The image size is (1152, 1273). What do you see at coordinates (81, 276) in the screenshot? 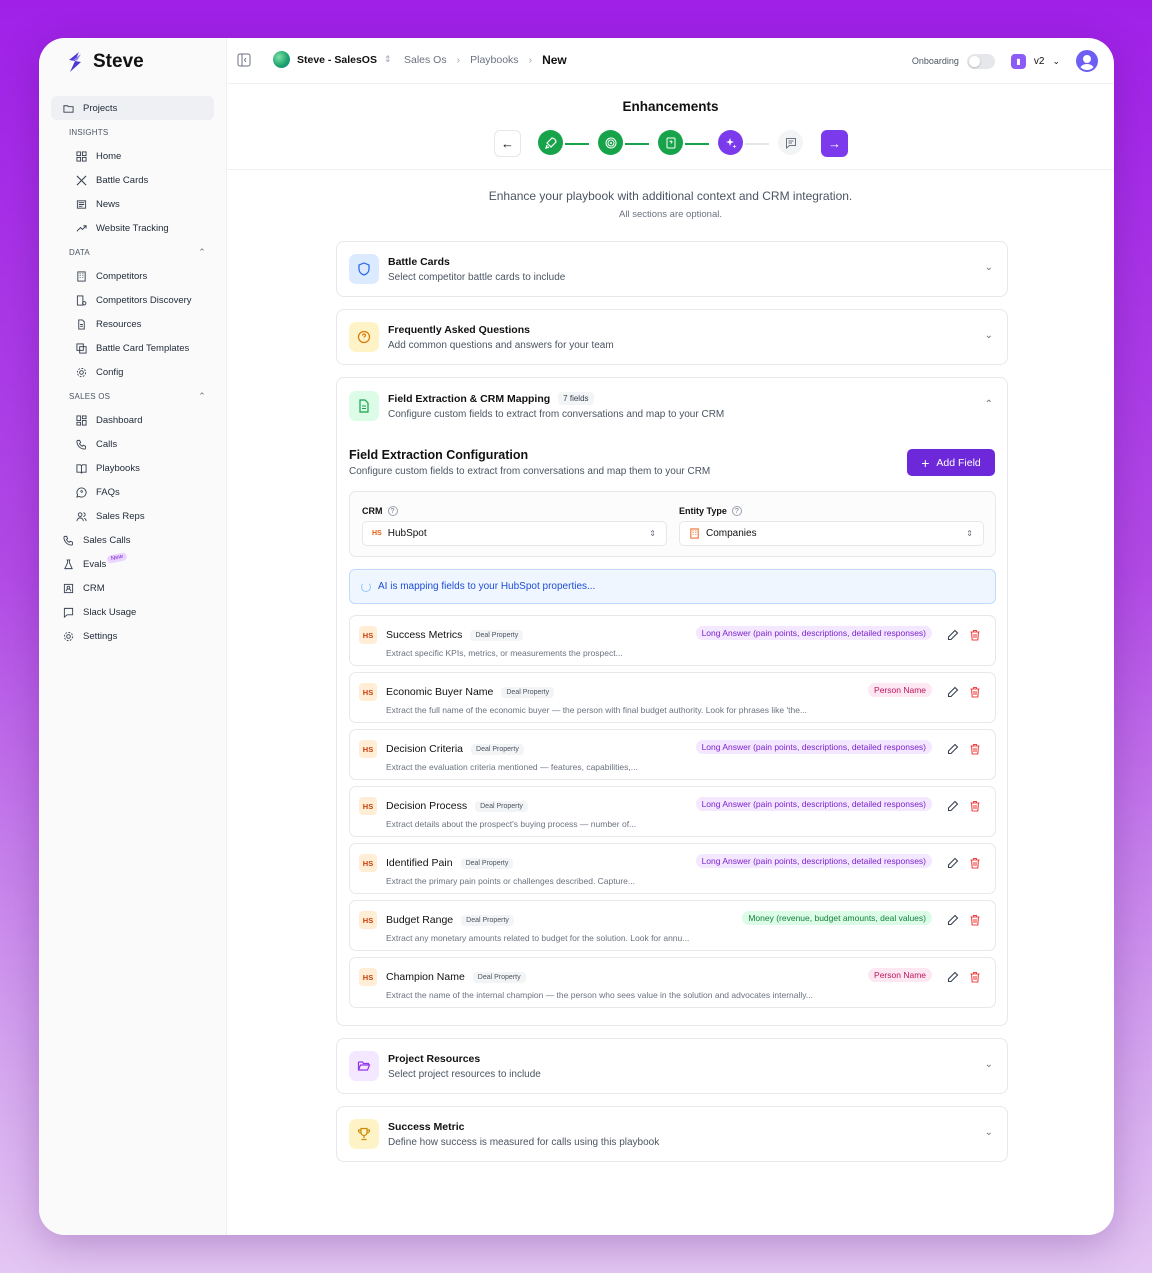
I see `building-icon` at bounding box center [81, 276].